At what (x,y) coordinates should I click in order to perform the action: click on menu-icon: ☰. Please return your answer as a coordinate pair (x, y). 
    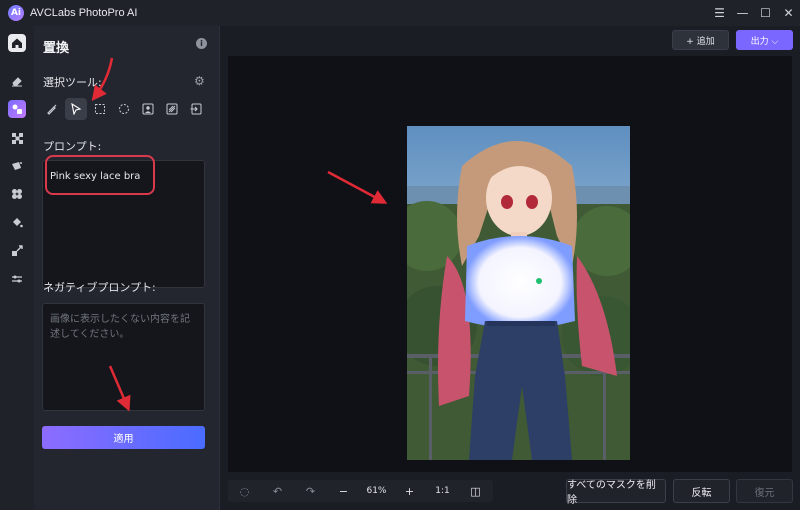
    Looking at the image, I should click on (719, 13).